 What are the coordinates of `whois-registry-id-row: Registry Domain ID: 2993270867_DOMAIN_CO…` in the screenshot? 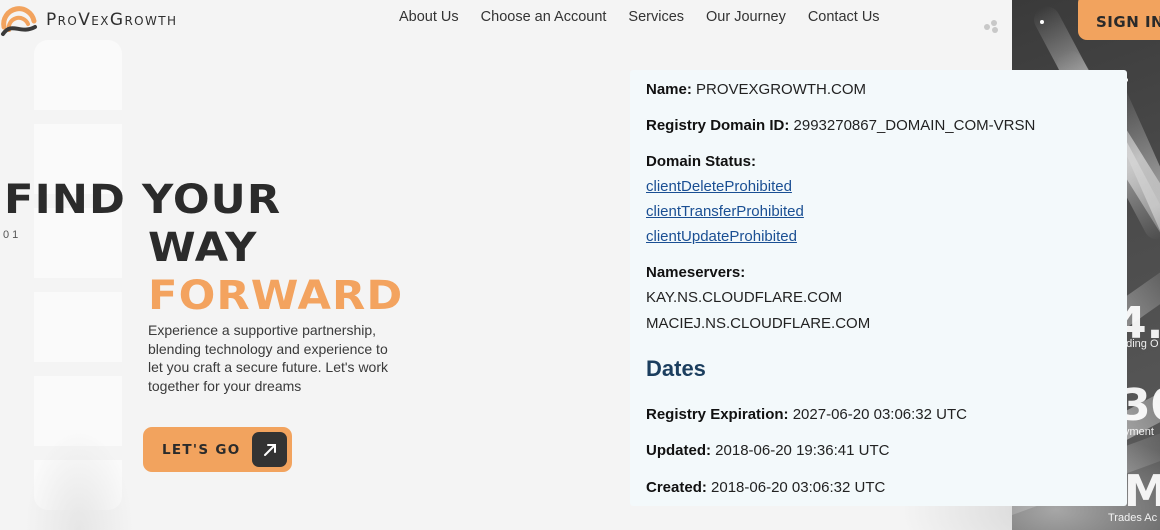 It's located at (840, 125).